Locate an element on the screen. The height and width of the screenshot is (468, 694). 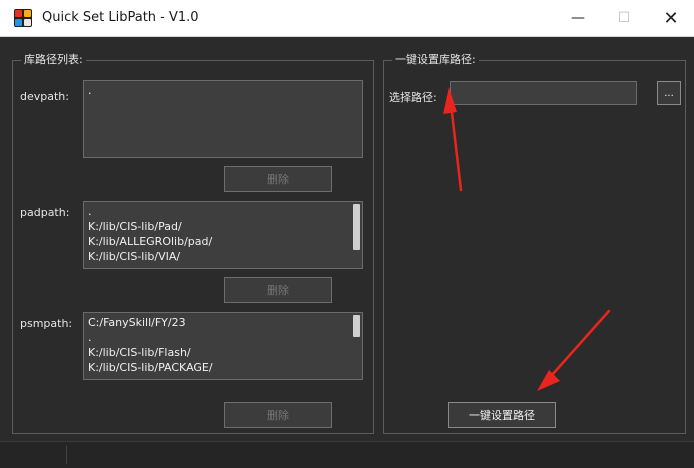
close-icon: ✕ is located at coordinates (671, 18).